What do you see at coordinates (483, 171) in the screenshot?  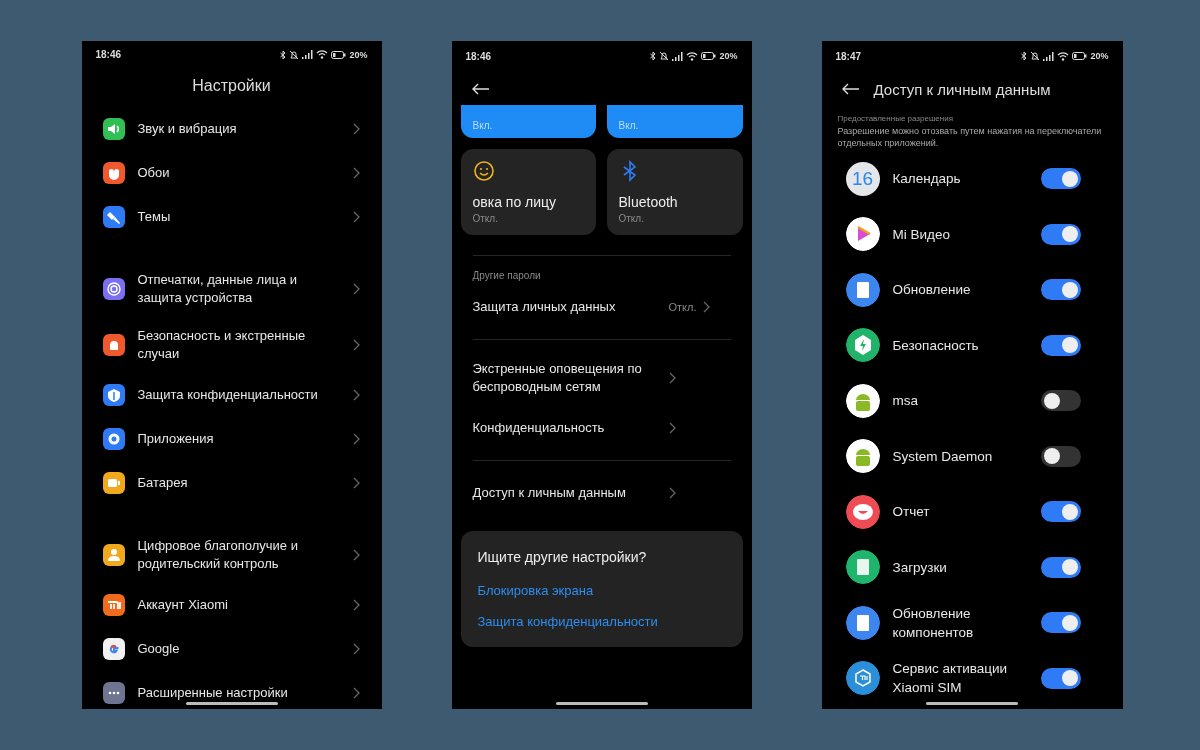 I see `smiley-icon` at bounding box center [483, 171].